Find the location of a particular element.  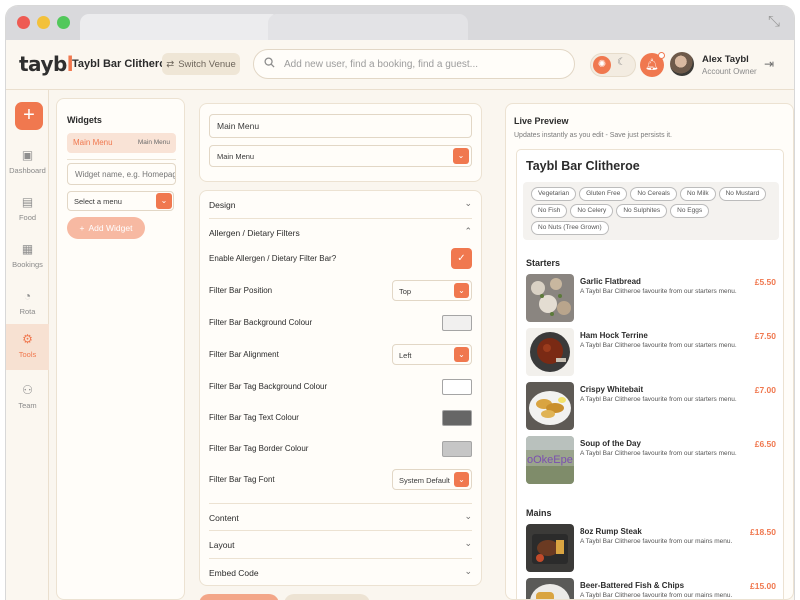

item-price: £7.50 is located at coordinates (765, 336).